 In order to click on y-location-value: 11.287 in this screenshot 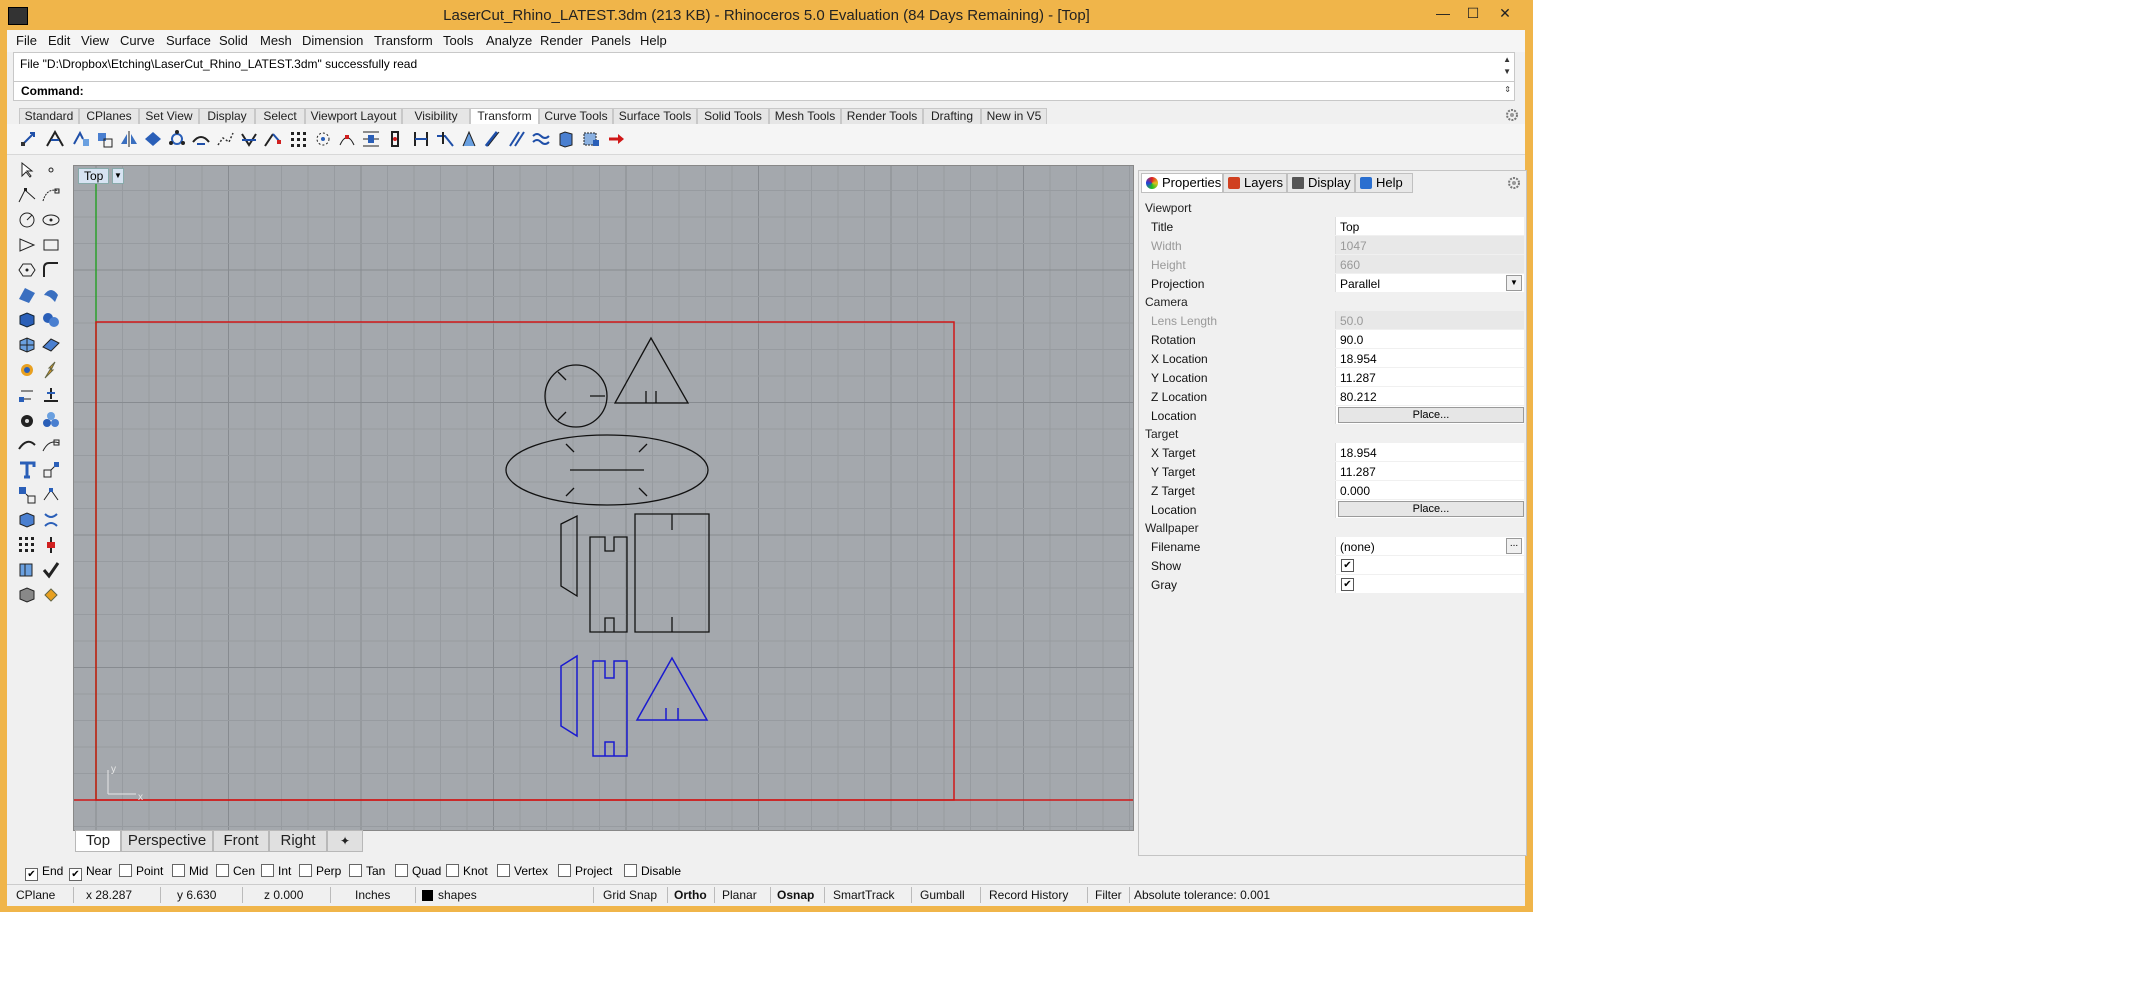, I will do `click(1429, 377)`.